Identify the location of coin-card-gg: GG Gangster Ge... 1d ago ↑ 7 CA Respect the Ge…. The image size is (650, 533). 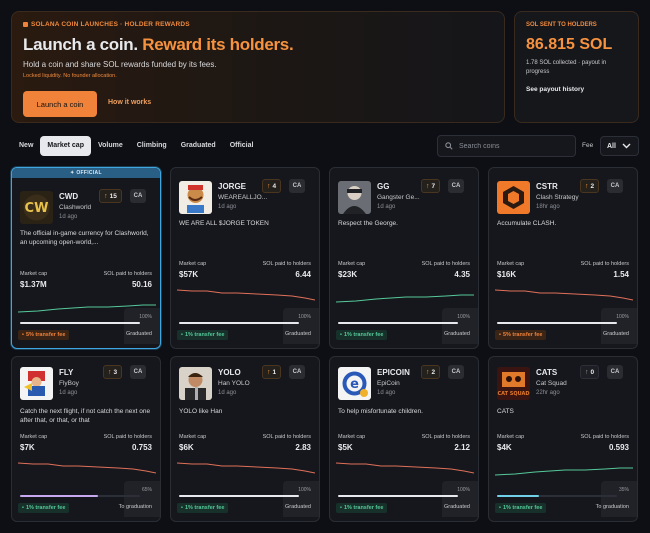
(404, 258).